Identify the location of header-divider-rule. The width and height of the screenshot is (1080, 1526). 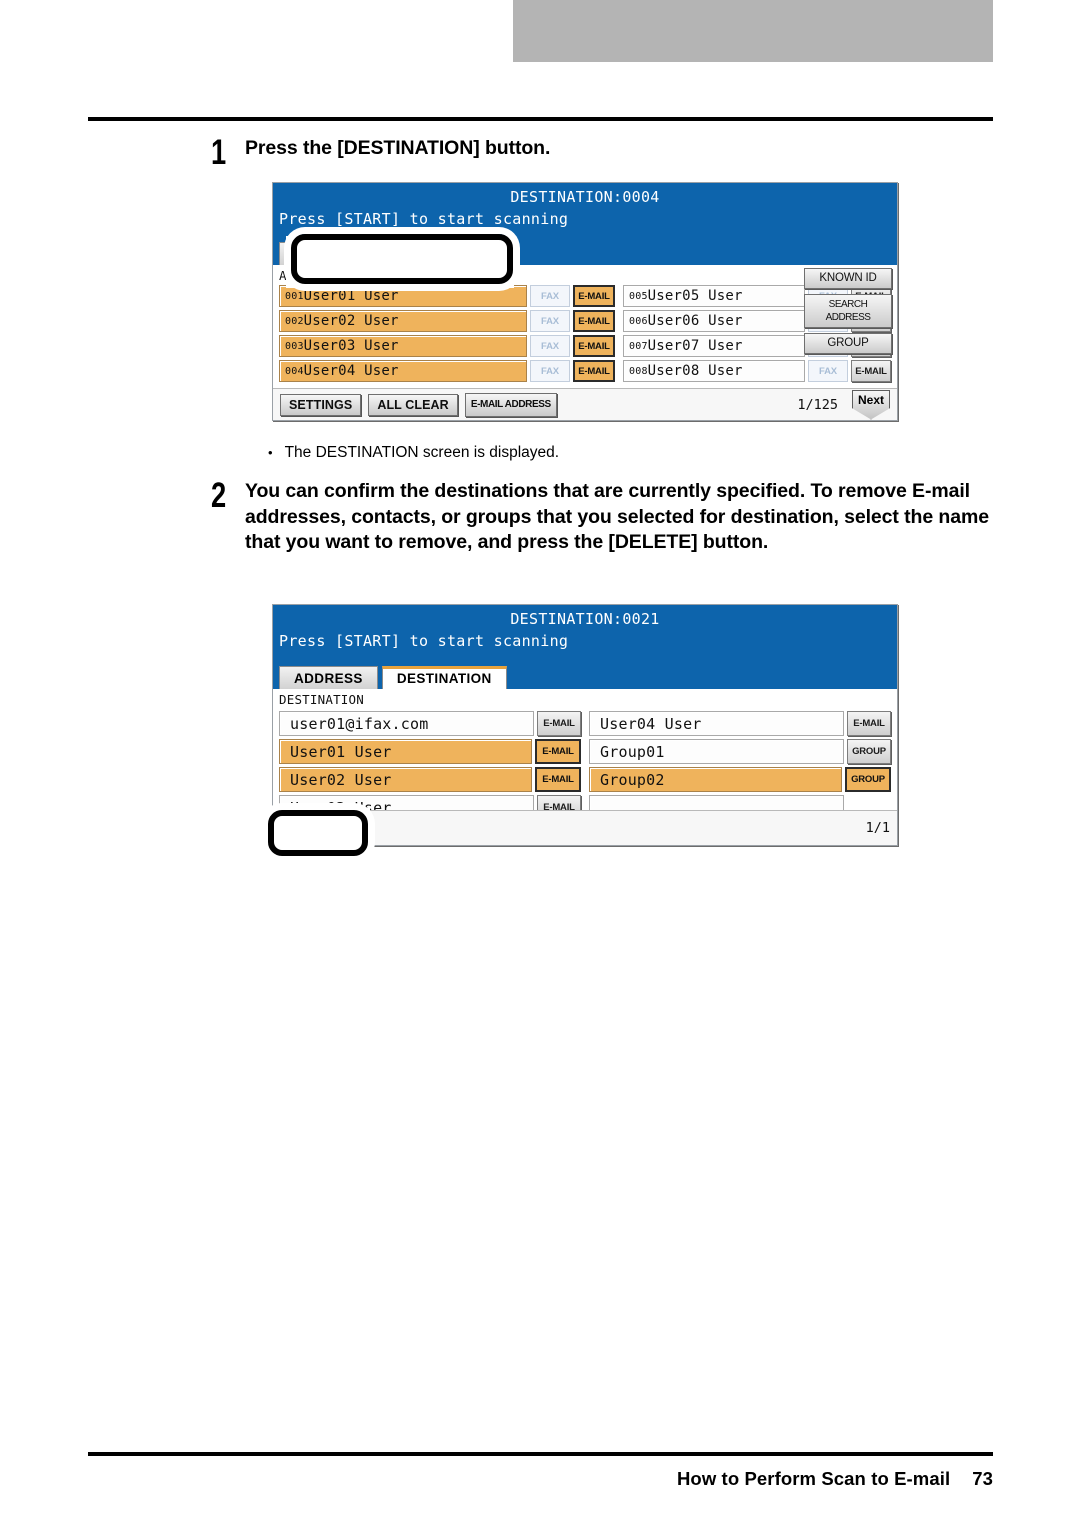
(540, 119).